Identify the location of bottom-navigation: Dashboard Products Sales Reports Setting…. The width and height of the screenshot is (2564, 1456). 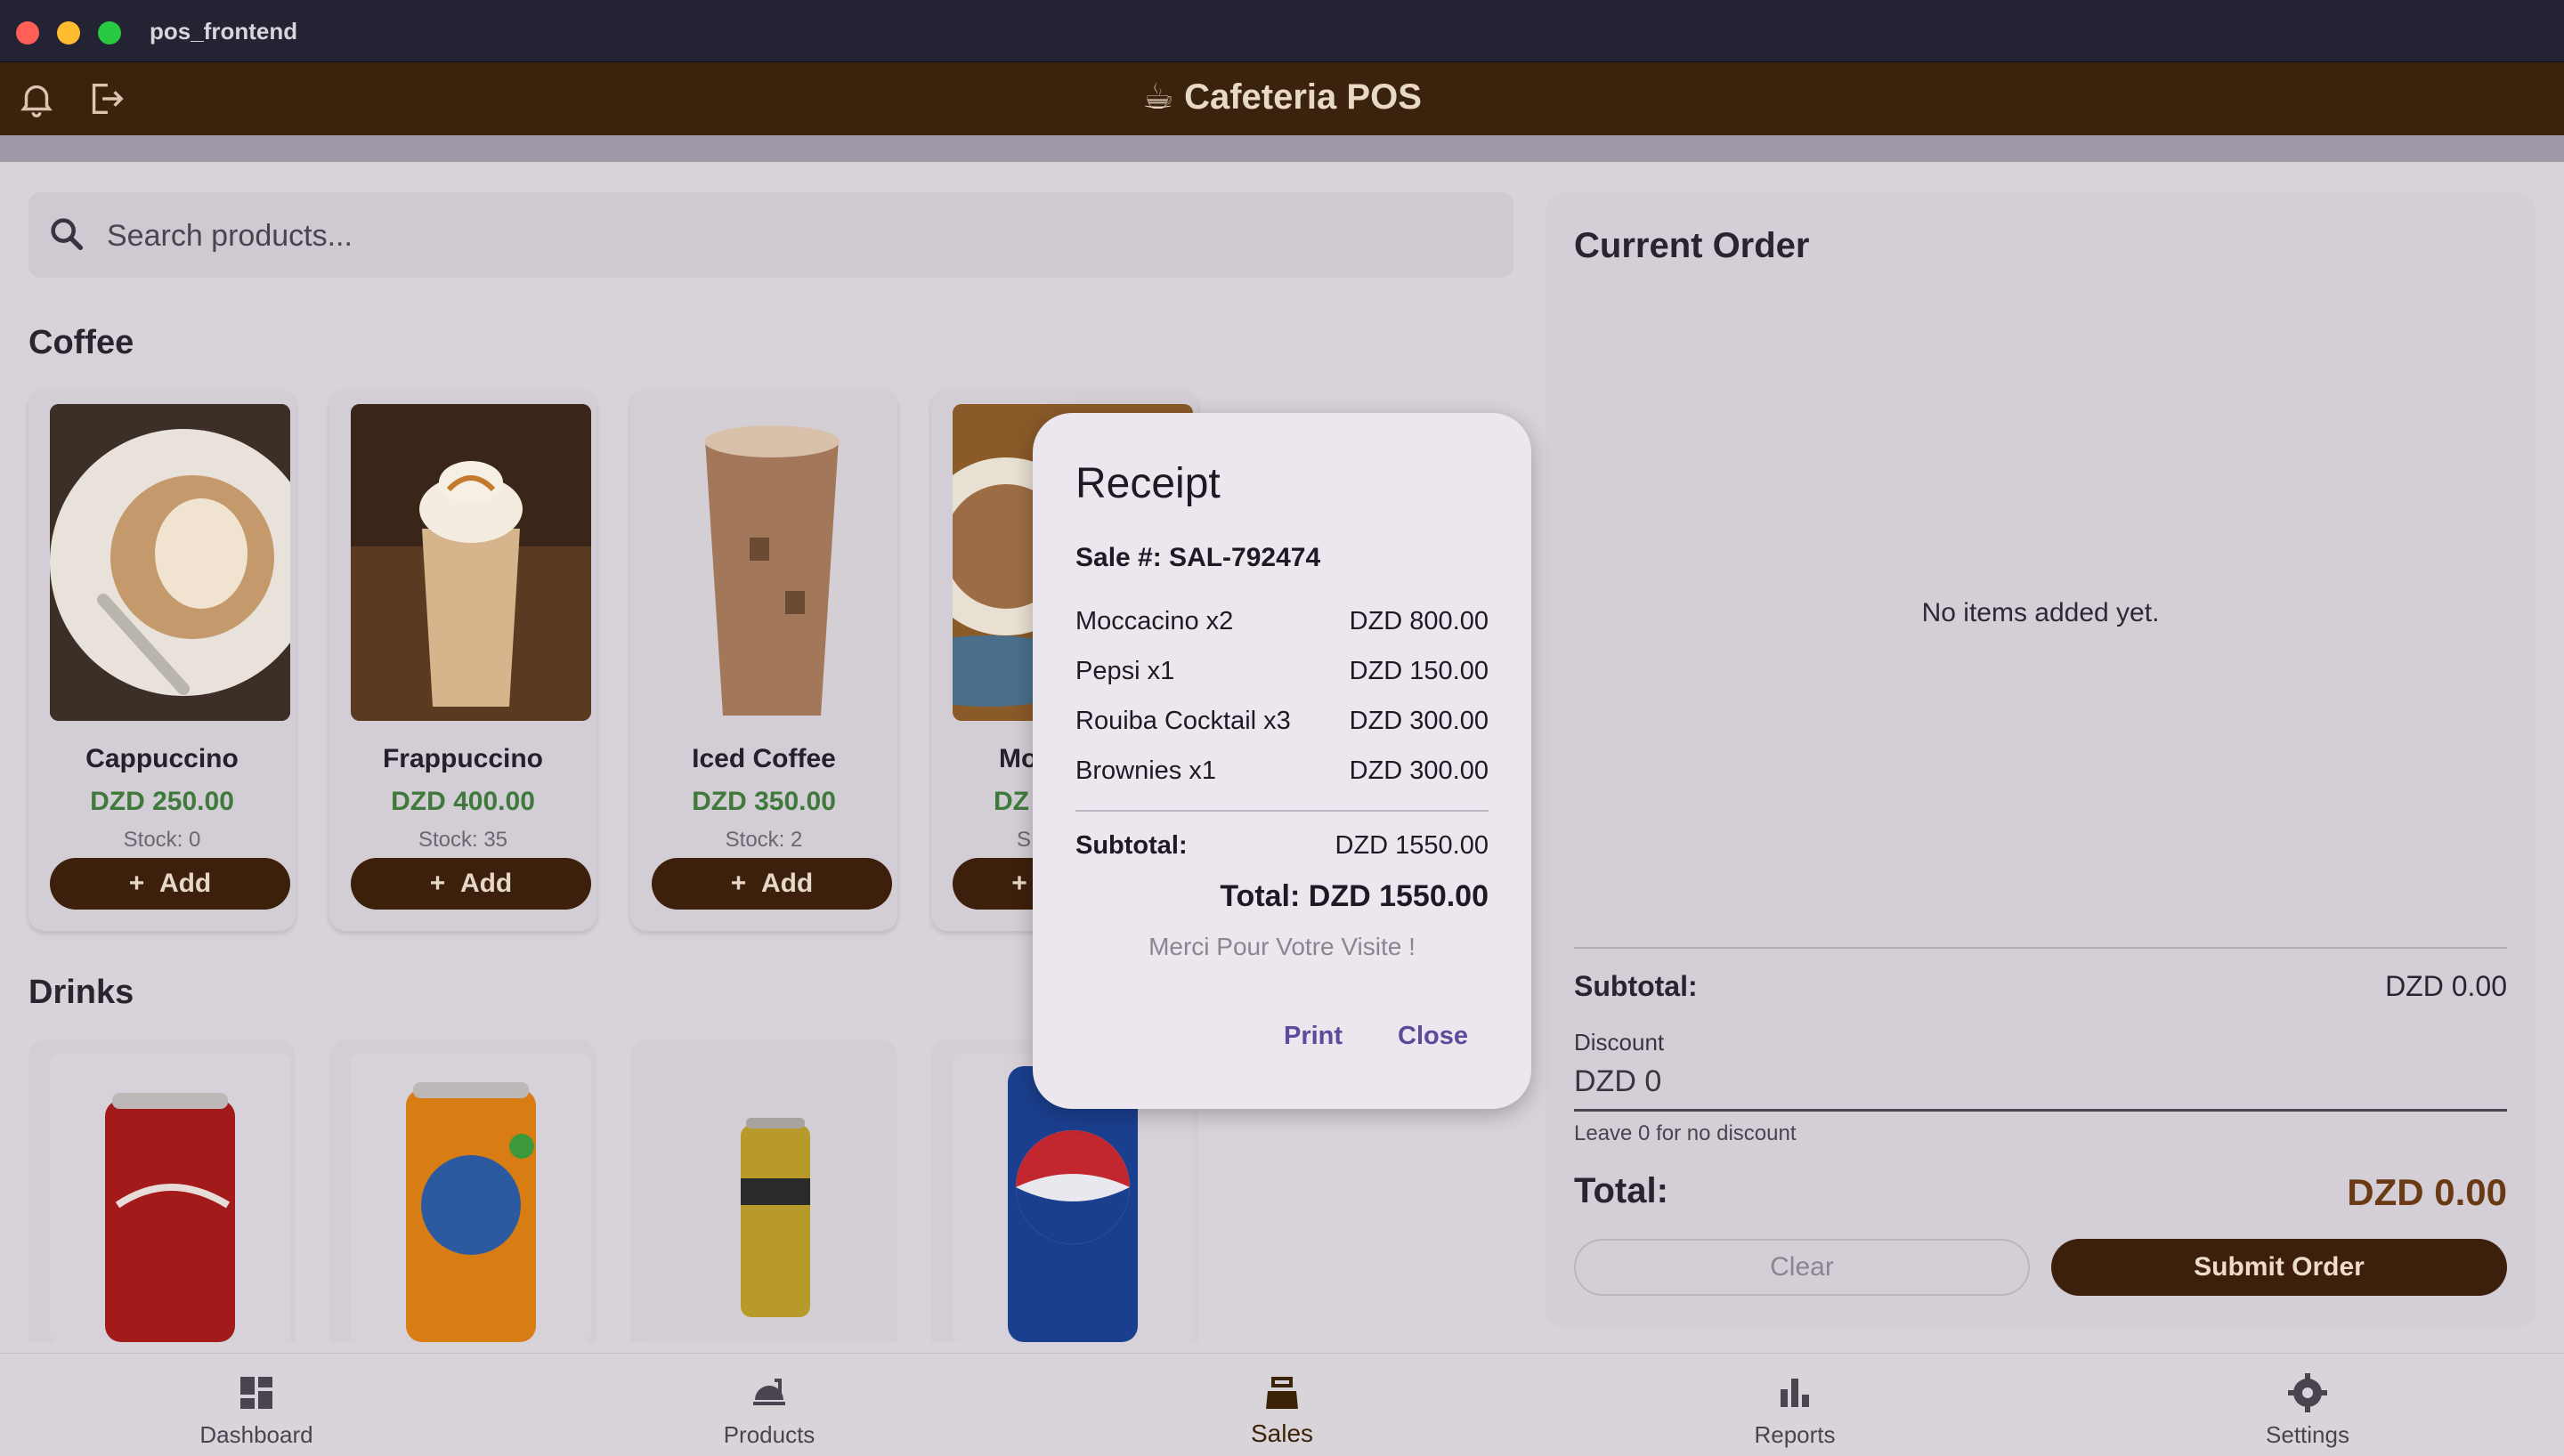
(1282, 1404).